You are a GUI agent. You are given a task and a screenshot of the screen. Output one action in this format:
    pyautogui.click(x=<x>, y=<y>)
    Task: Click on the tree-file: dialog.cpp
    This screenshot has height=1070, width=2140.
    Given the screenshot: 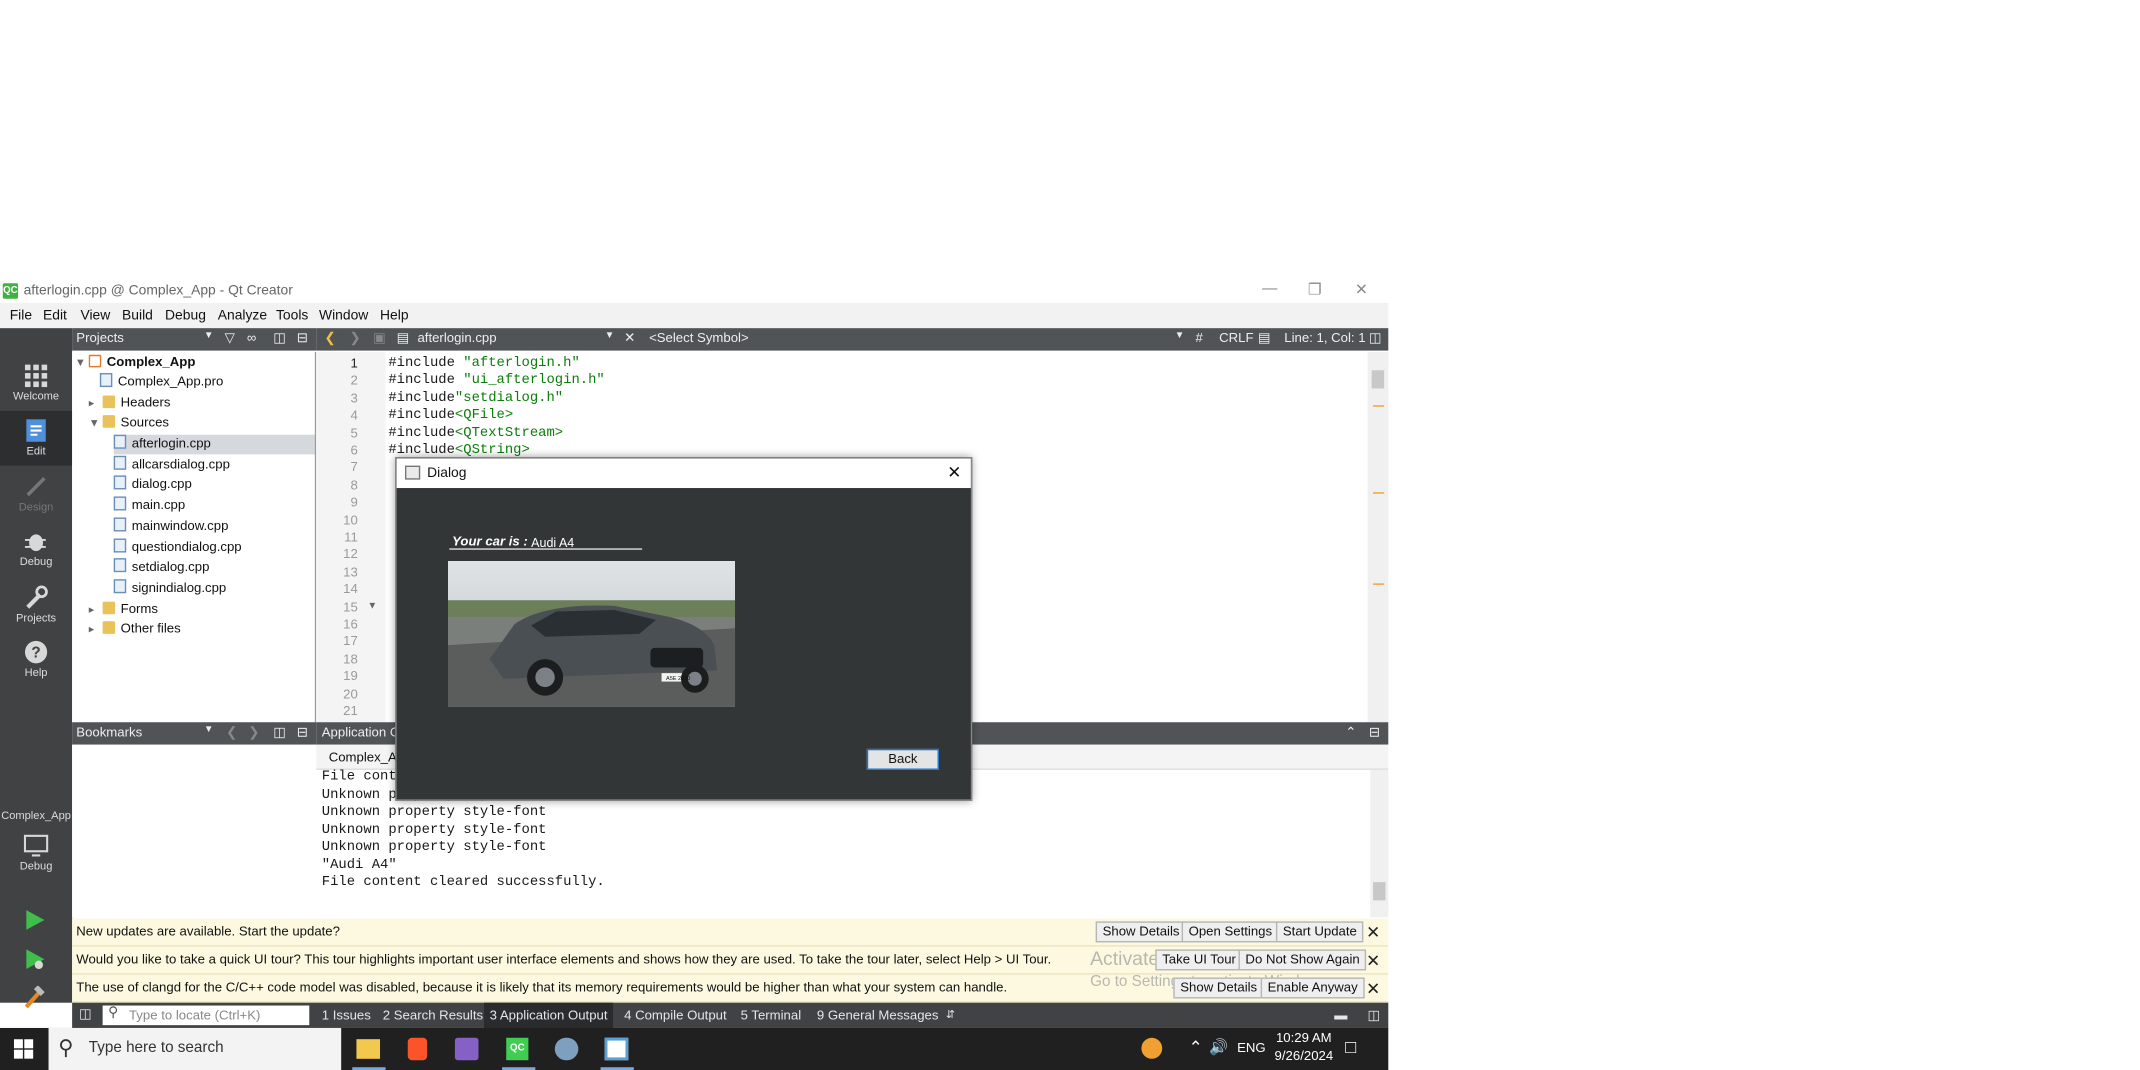 What is the action you would take?
    pyautogui.click(x=152, y=485)
    